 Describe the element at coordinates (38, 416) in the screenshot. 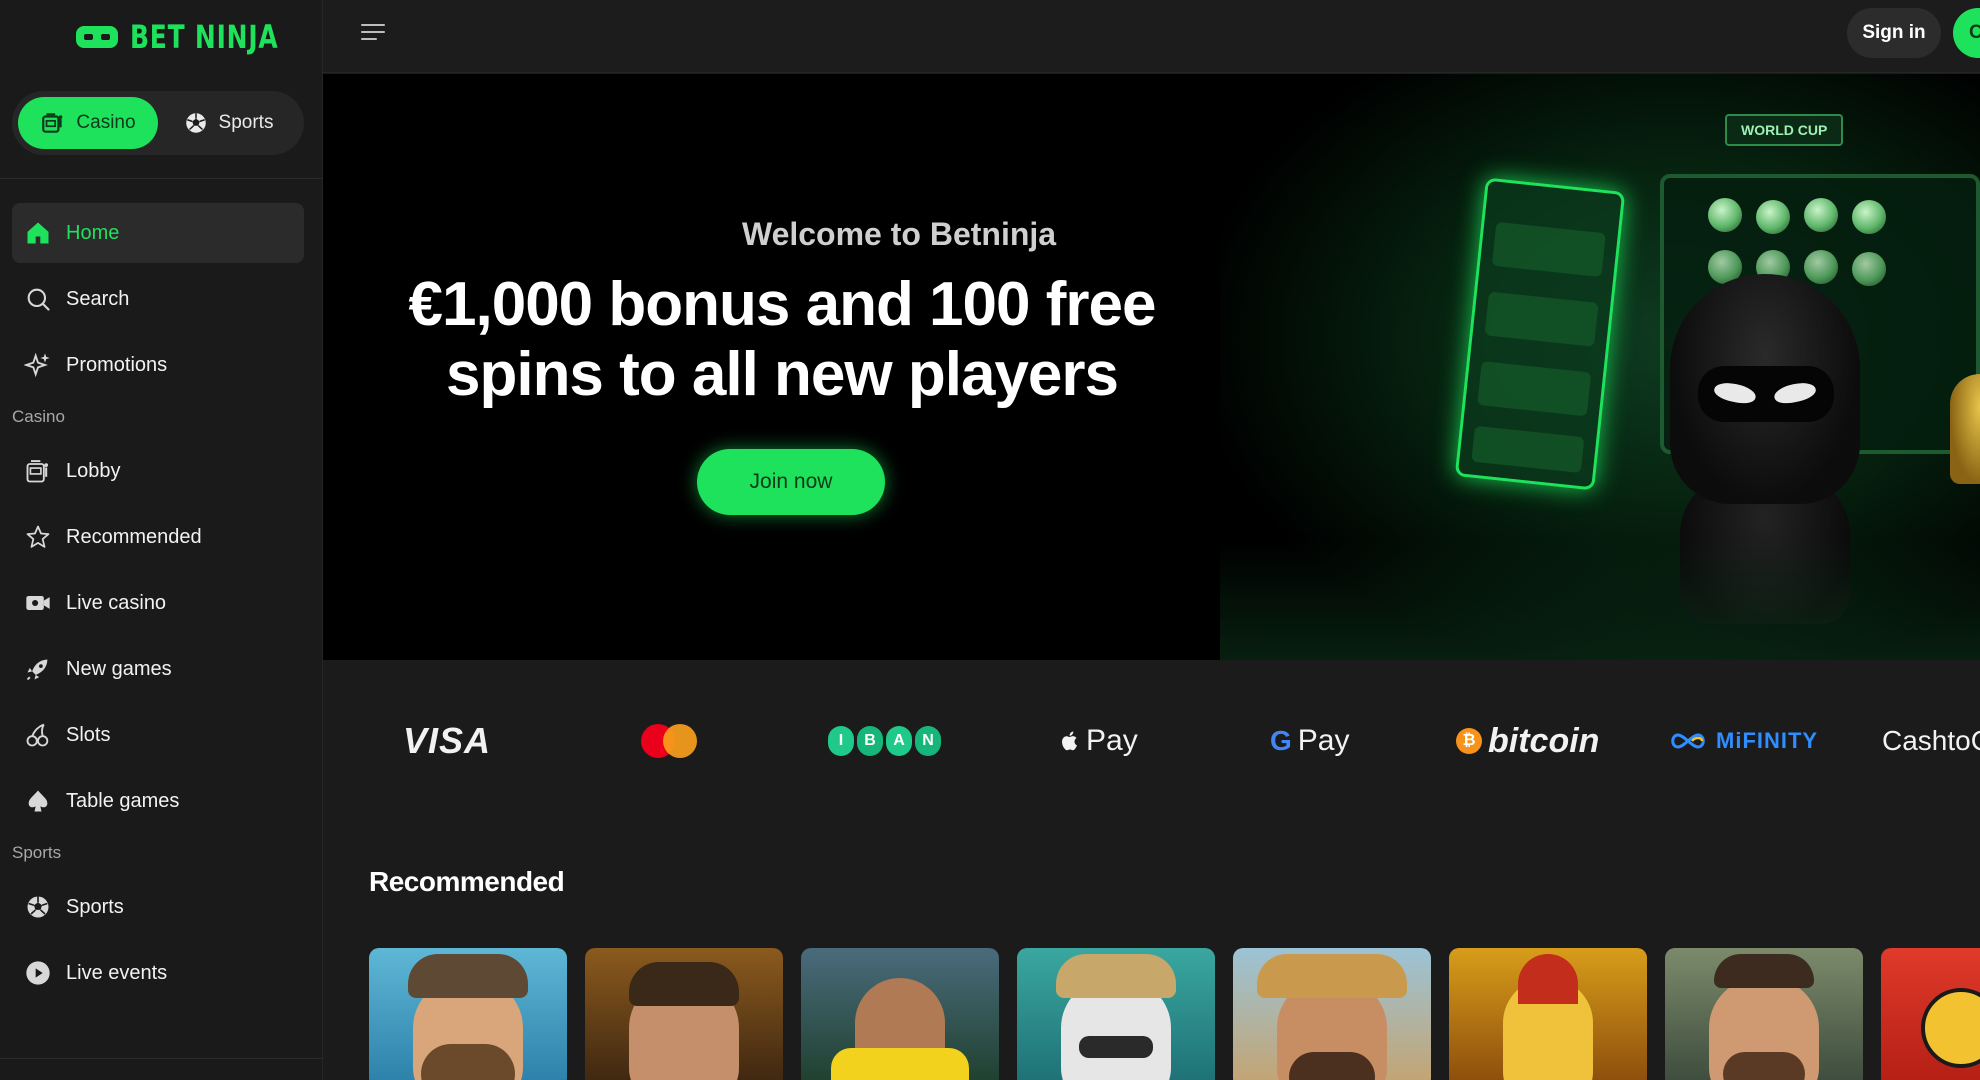

I see `casino-section-label: Casino` at that location.